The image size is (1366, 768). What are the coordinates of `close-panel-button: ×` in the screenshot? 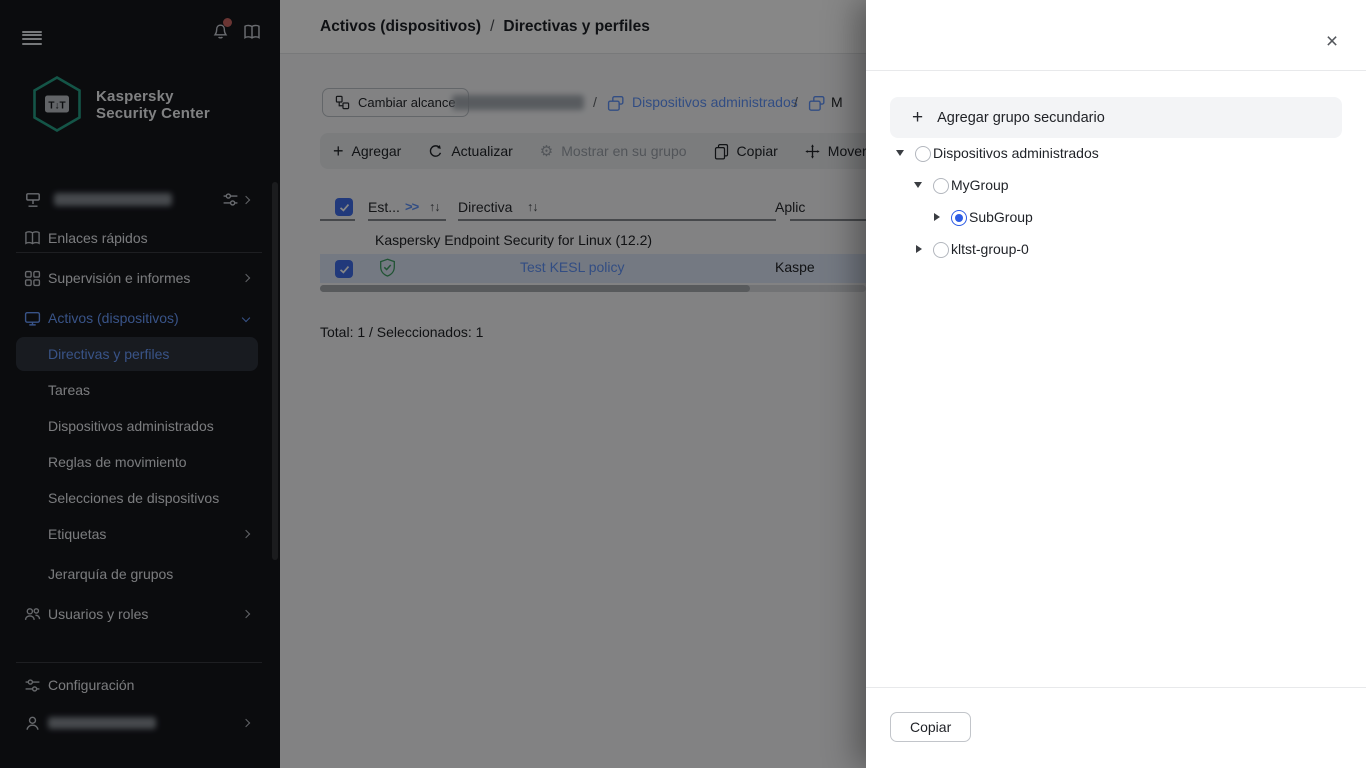 It's located at (1332, 42).